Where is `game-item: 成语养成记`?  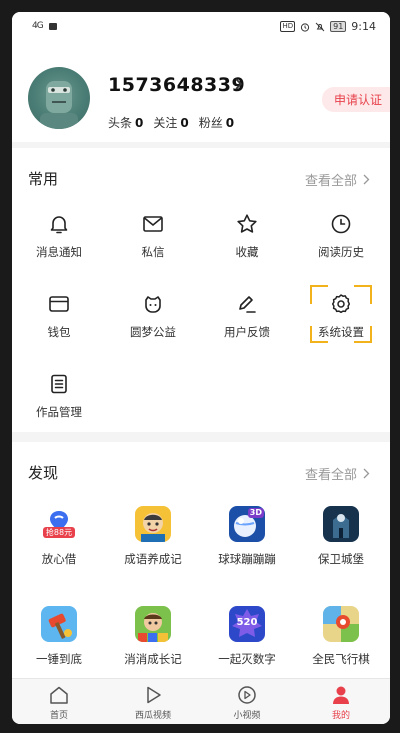 game-item: 成语养成记 is located at coordinates (153, 536).